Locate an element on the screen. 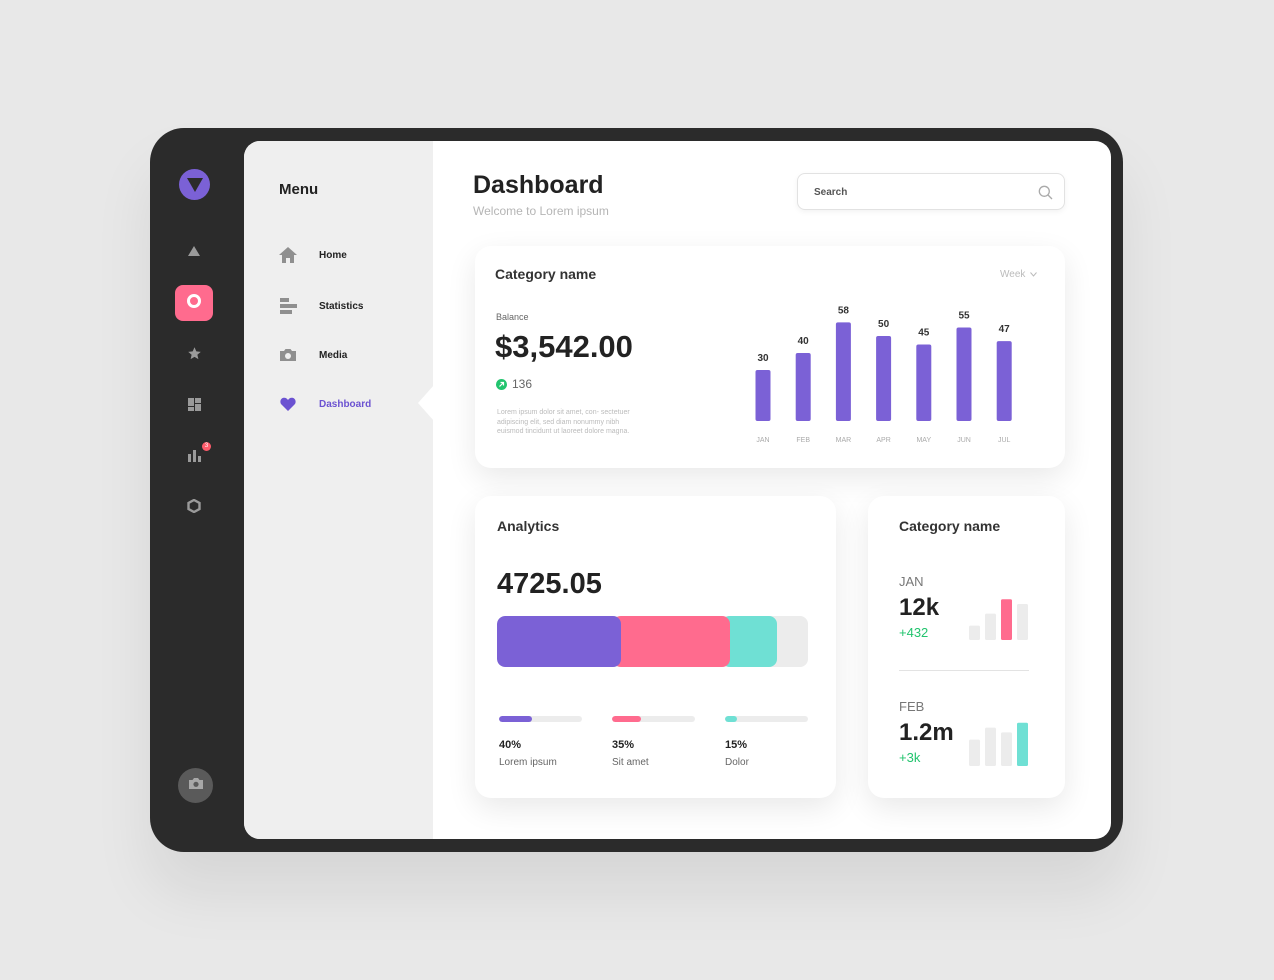  data-label: 45 is located at coordinates (924, 333).